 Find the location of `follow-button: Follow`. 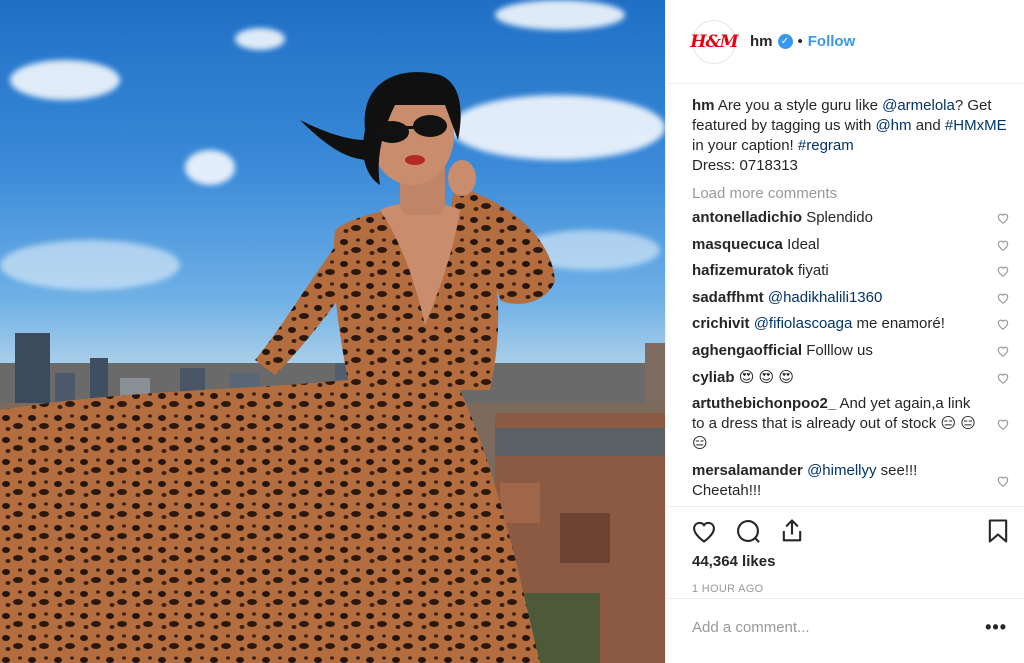

follow-button: Follow is located at coordinates (832, 41).